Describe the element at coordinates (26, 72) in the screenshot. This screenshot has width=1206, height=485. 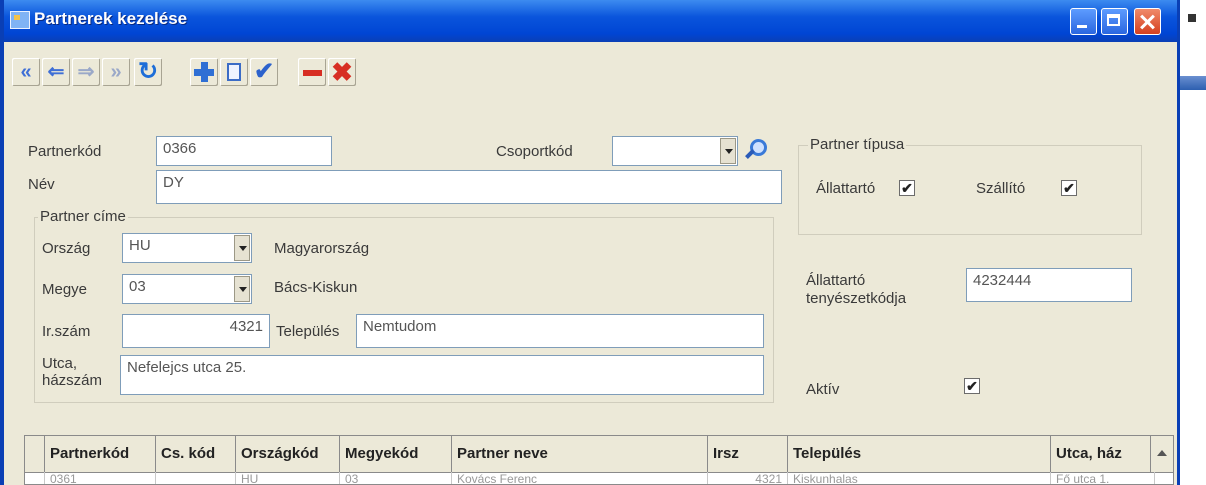
I see `first-record-button: «` at that location.